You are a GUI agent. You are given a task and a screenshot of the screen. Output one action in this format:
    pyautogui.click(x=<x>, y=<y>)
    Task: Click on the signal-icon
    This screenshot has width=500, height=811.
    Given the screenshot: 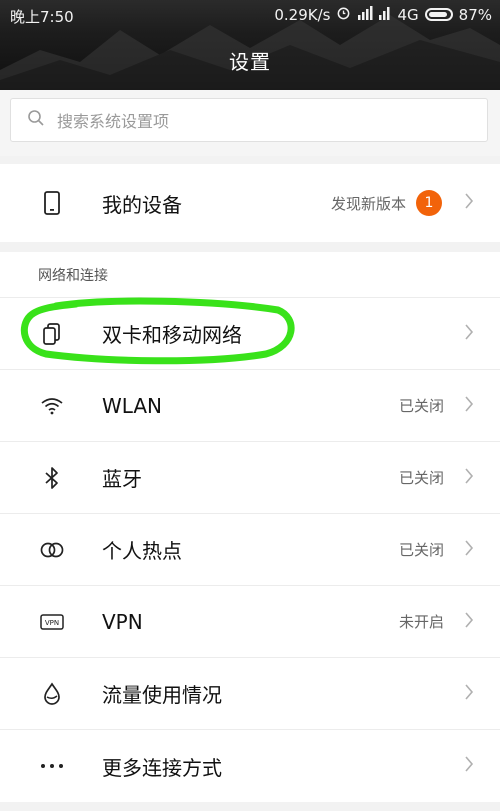 What is the action you would take?
    pyautogui.click(x=365, y=14)
    